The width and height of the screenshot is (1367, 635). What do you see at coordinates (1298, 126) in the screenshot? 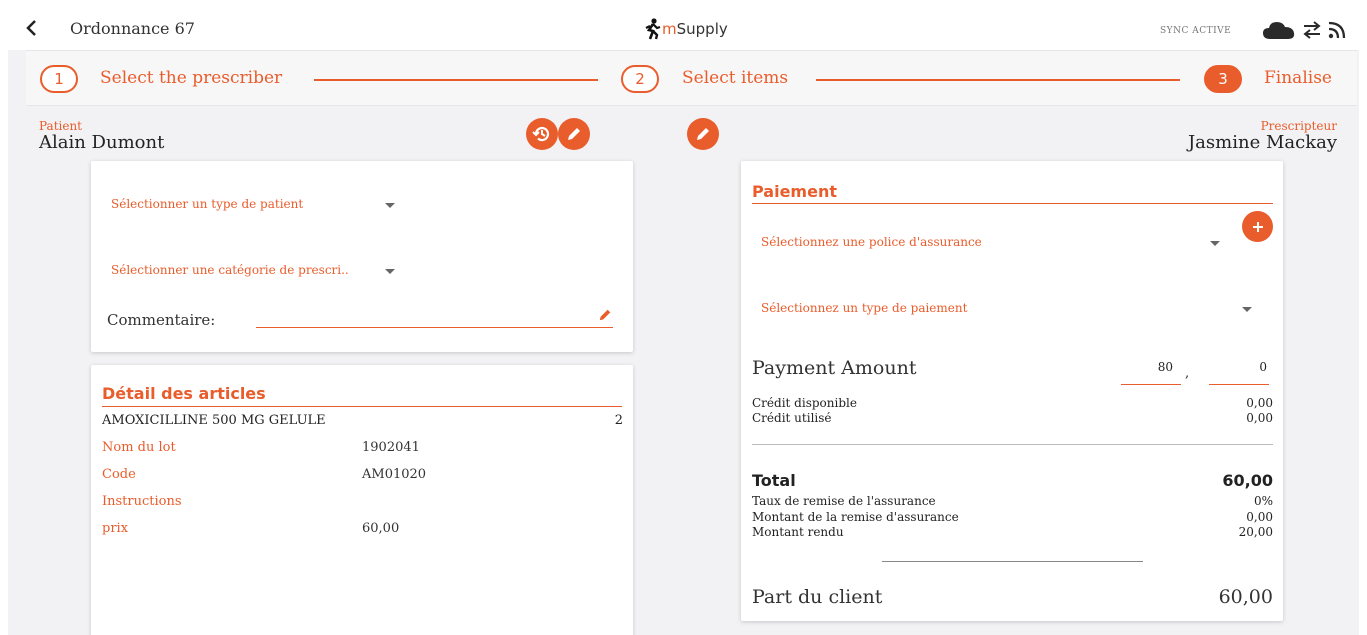
I see `prescriber-label: Prescripteur` at bounding box center [1298, 126].